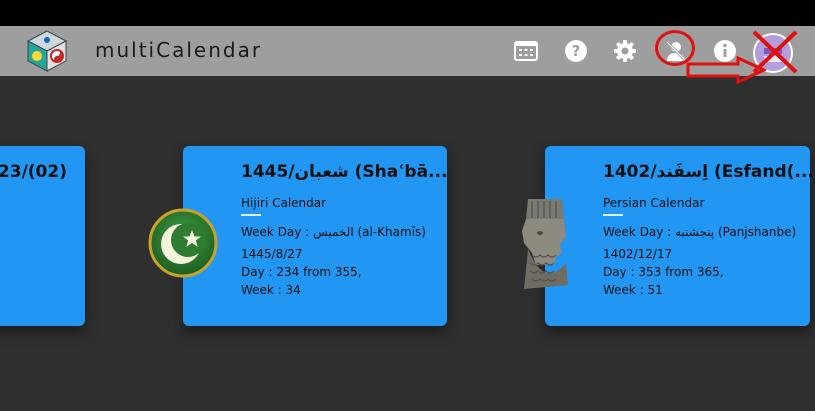 The width and height of the screenshot is (815, 411). Describe the element at coordinates (663, 272) in the screenshot. I see `card-day-of-year: Day : 353 from 365,` at that location.